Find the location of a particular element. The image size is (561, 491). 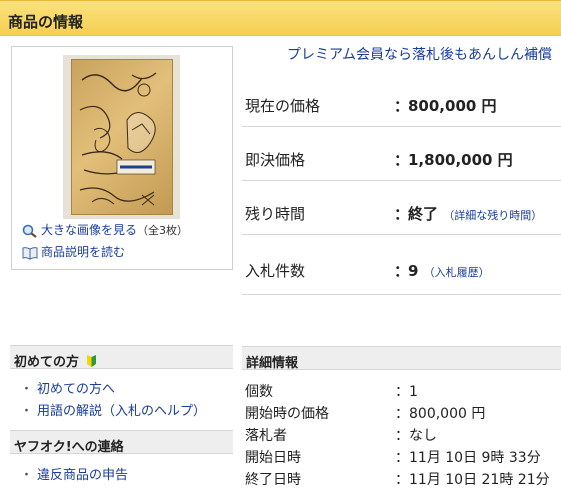

contact-section-title: ヤフオク!への連絡 is located at coordinates (69, 447).